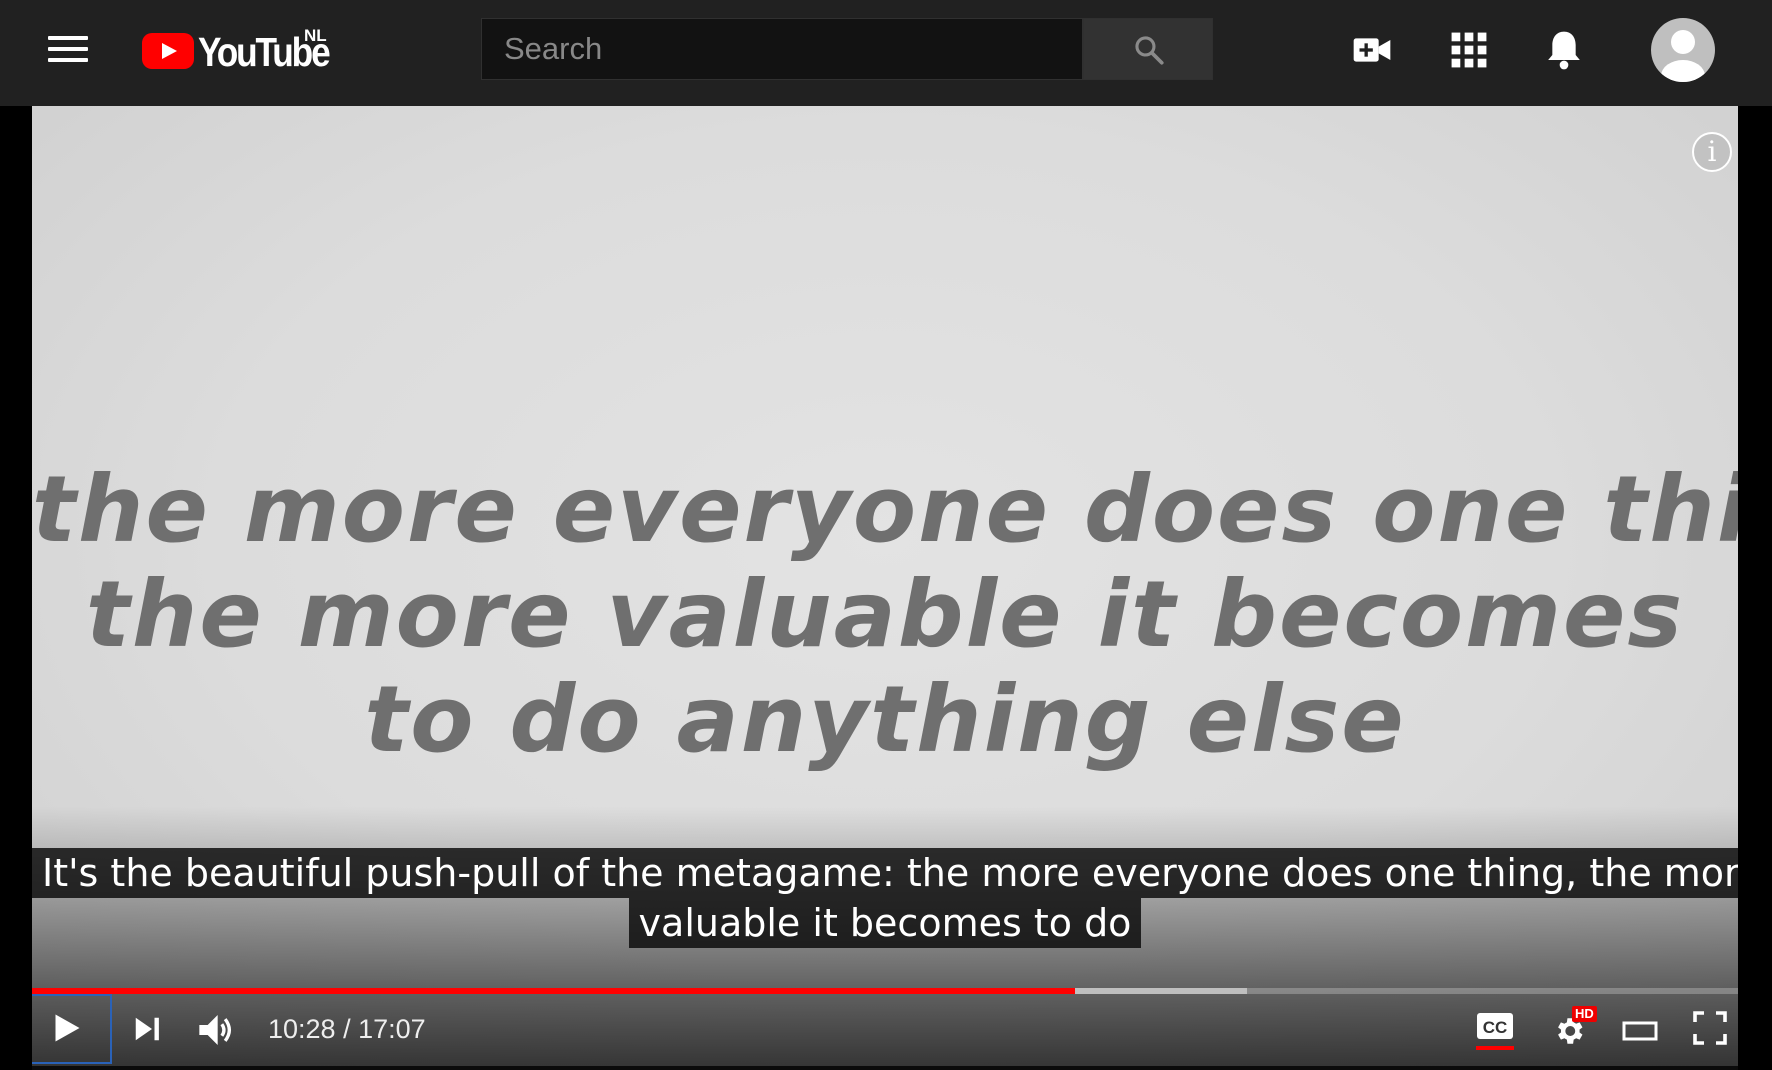 The width and height of the screenshot is (1772, 1070). I want to click on youtube-play-logo-icon, so click(168, 51).